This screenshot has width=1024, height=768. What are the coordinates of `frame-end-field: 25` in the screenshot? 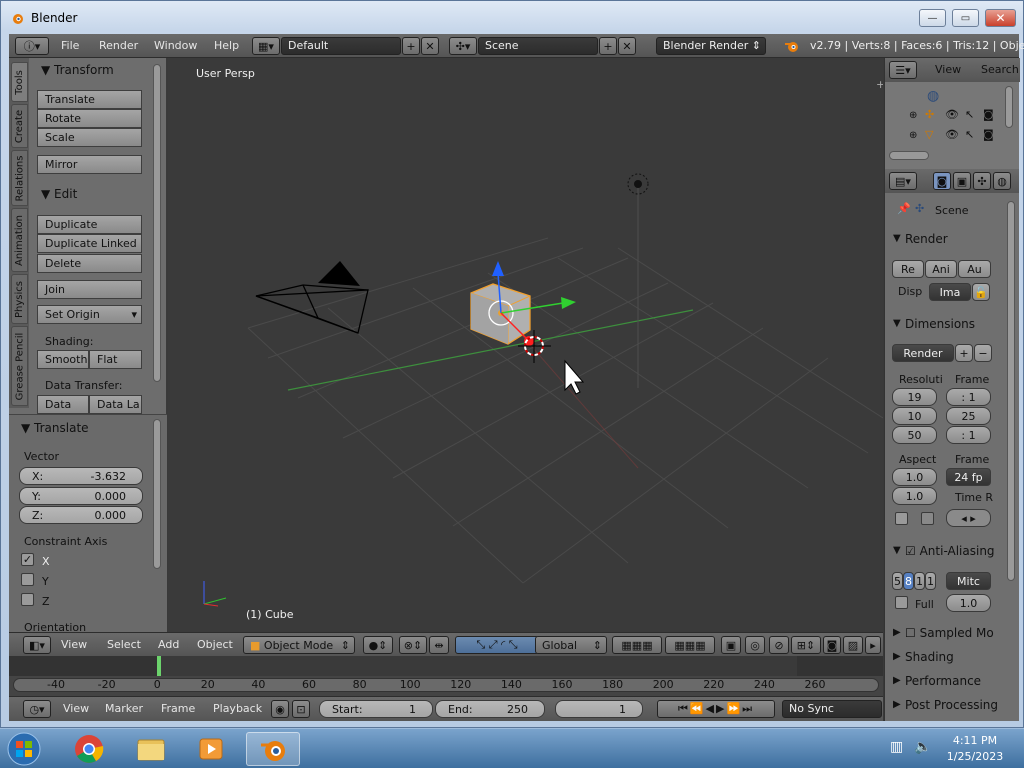 It's located at (968, 416).